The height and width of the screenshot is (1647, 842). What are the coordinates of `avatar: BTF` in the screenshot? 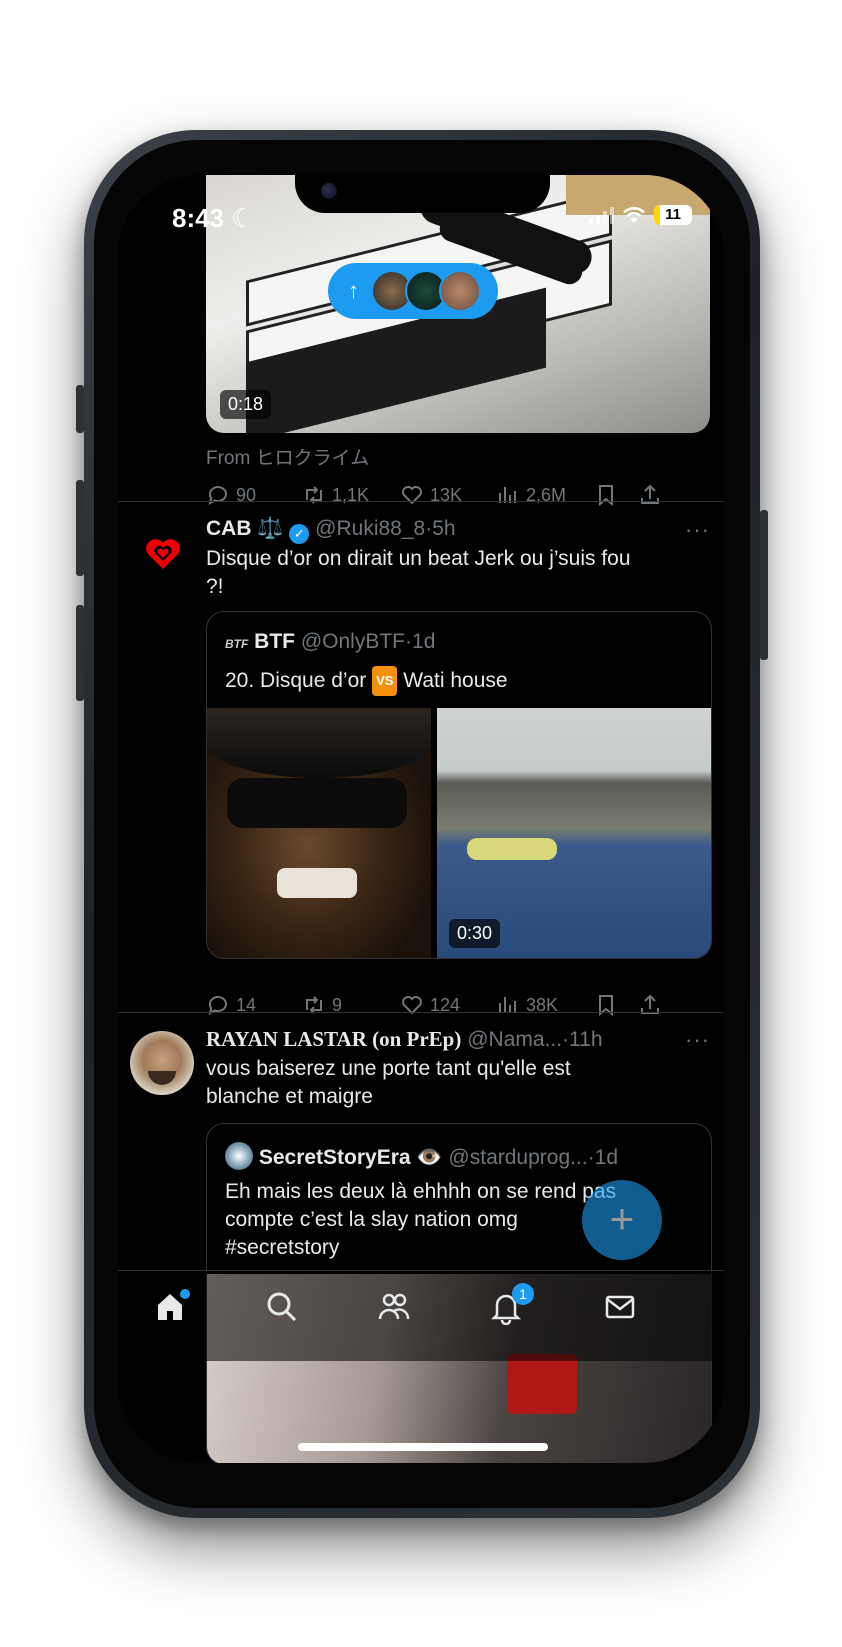 It's located at (237, 644).